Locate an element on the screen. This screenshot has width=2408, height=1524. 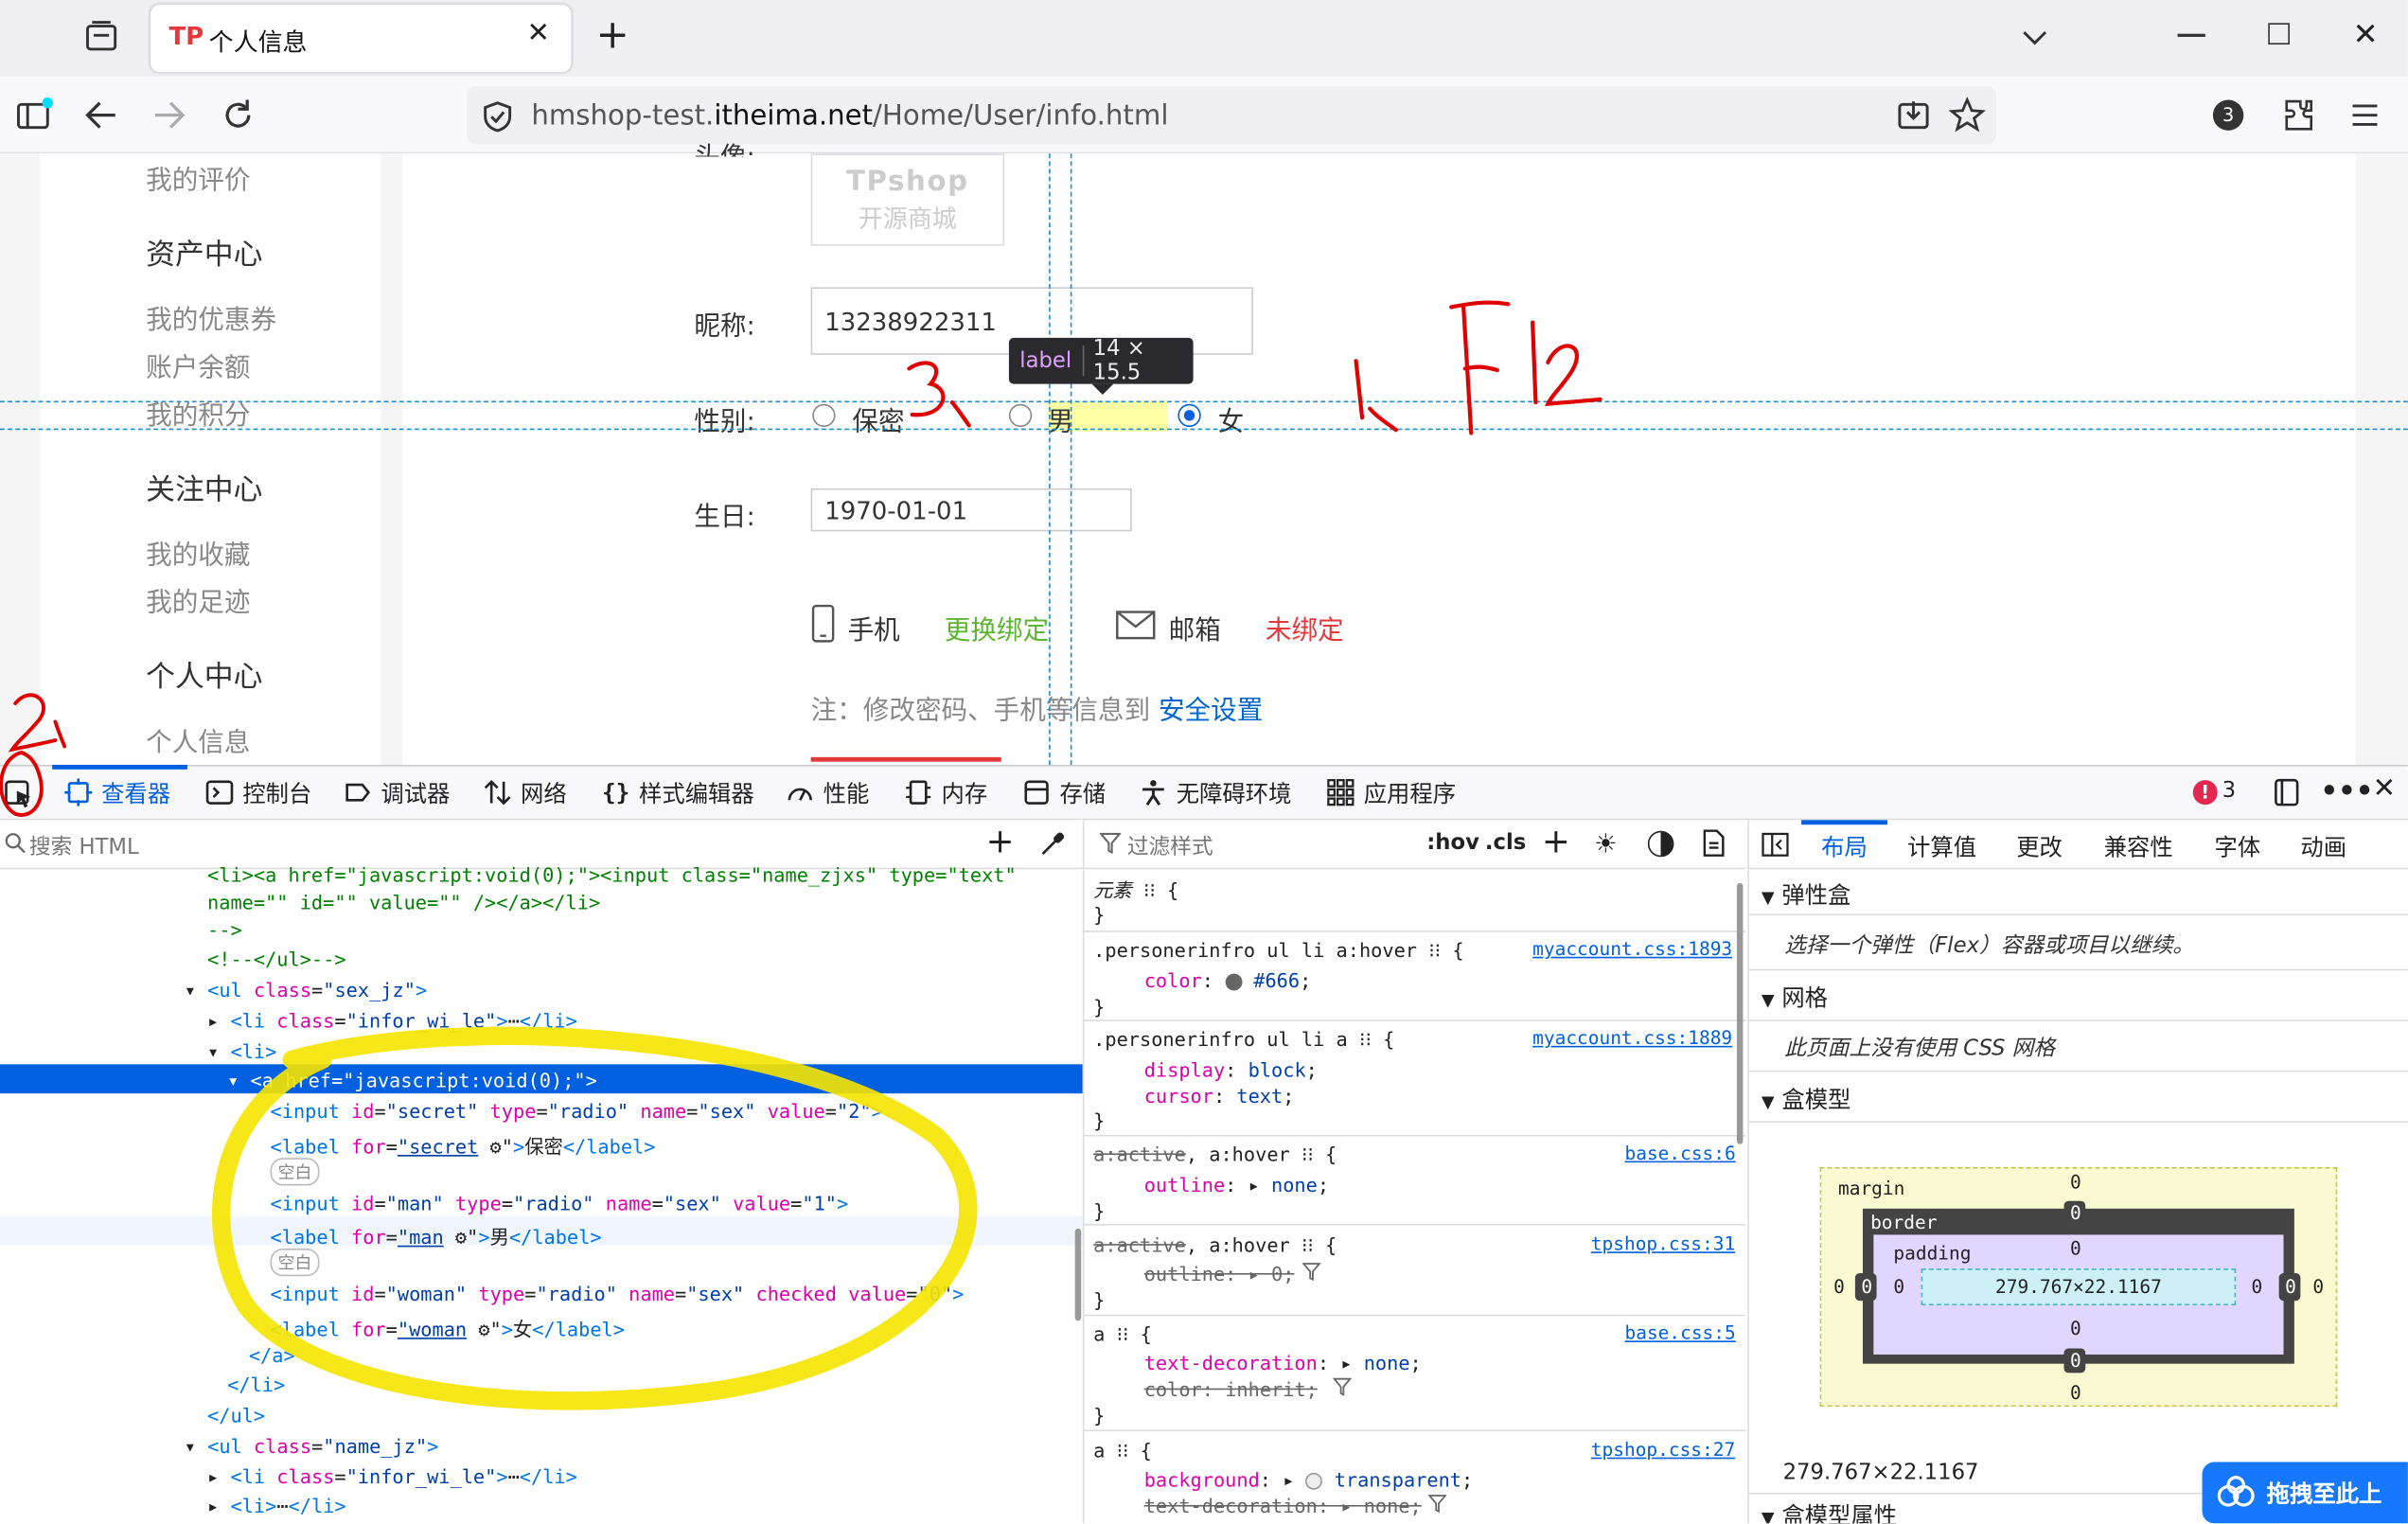
annotation-highlight-ellipse is located at coordinates (595, 1218).